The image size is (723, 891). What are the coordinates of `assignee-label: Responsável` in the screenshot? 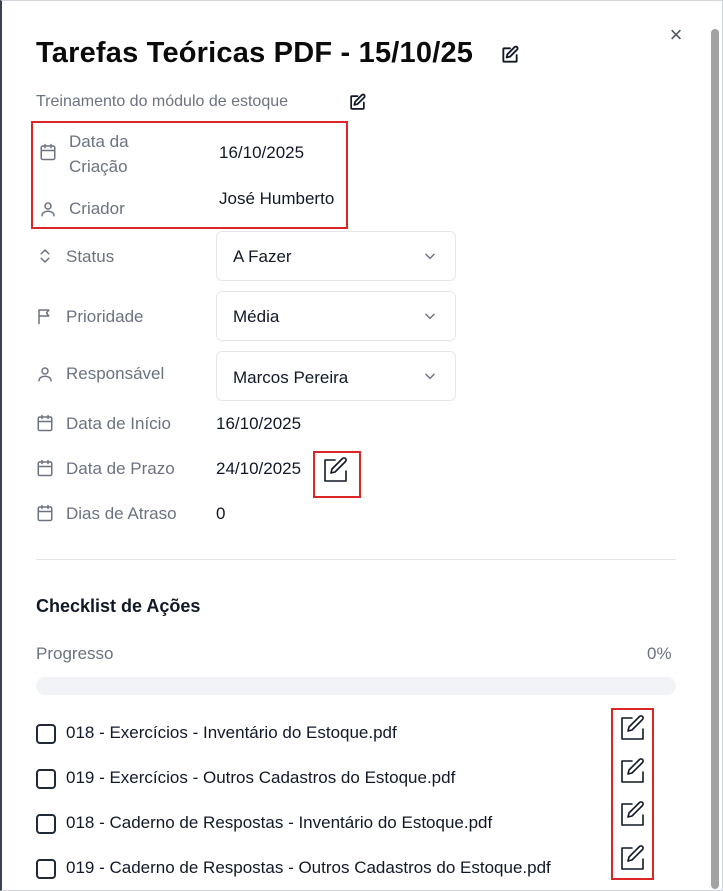 It's located at (115, 373).